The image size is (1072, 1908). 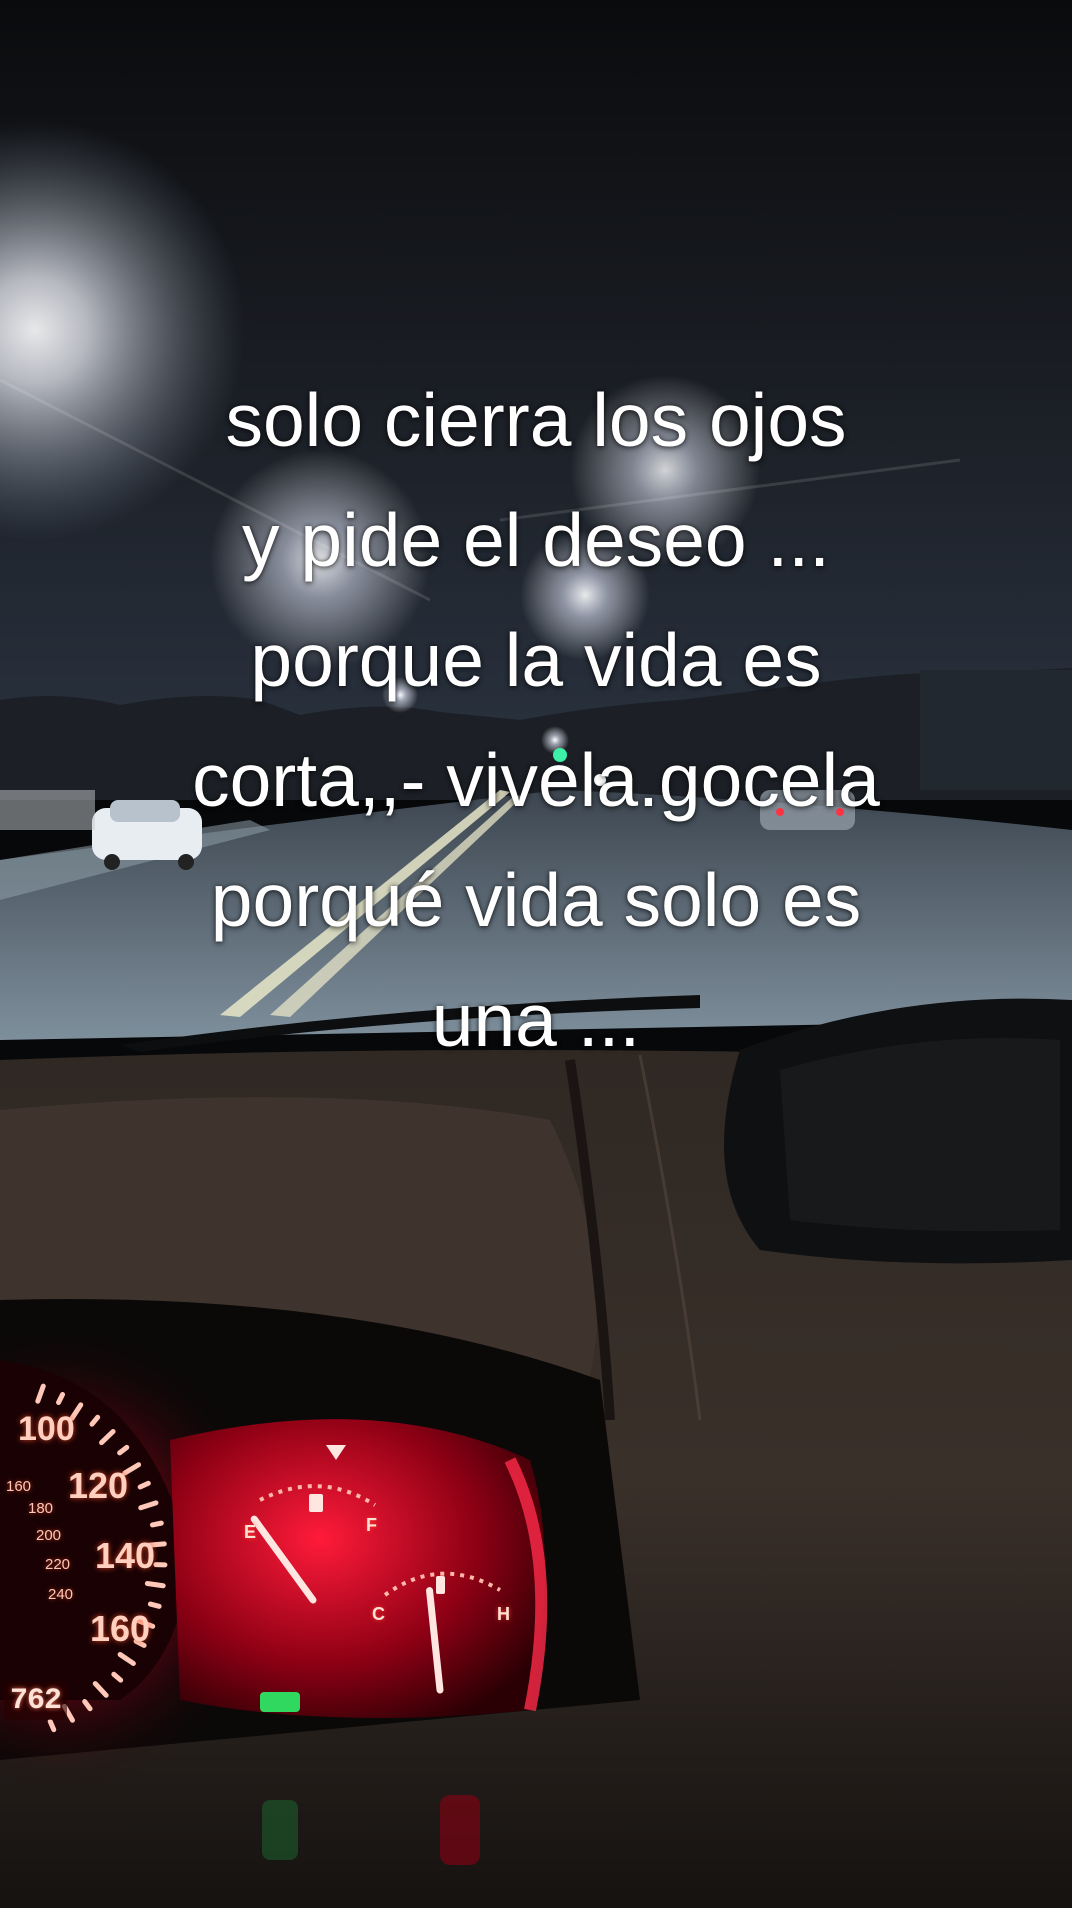 What do you see at coordinates (536, 780) in the screenshot?
I see `caption-line: corta,,- vivela.gocela` at bounding box center [536, 780].